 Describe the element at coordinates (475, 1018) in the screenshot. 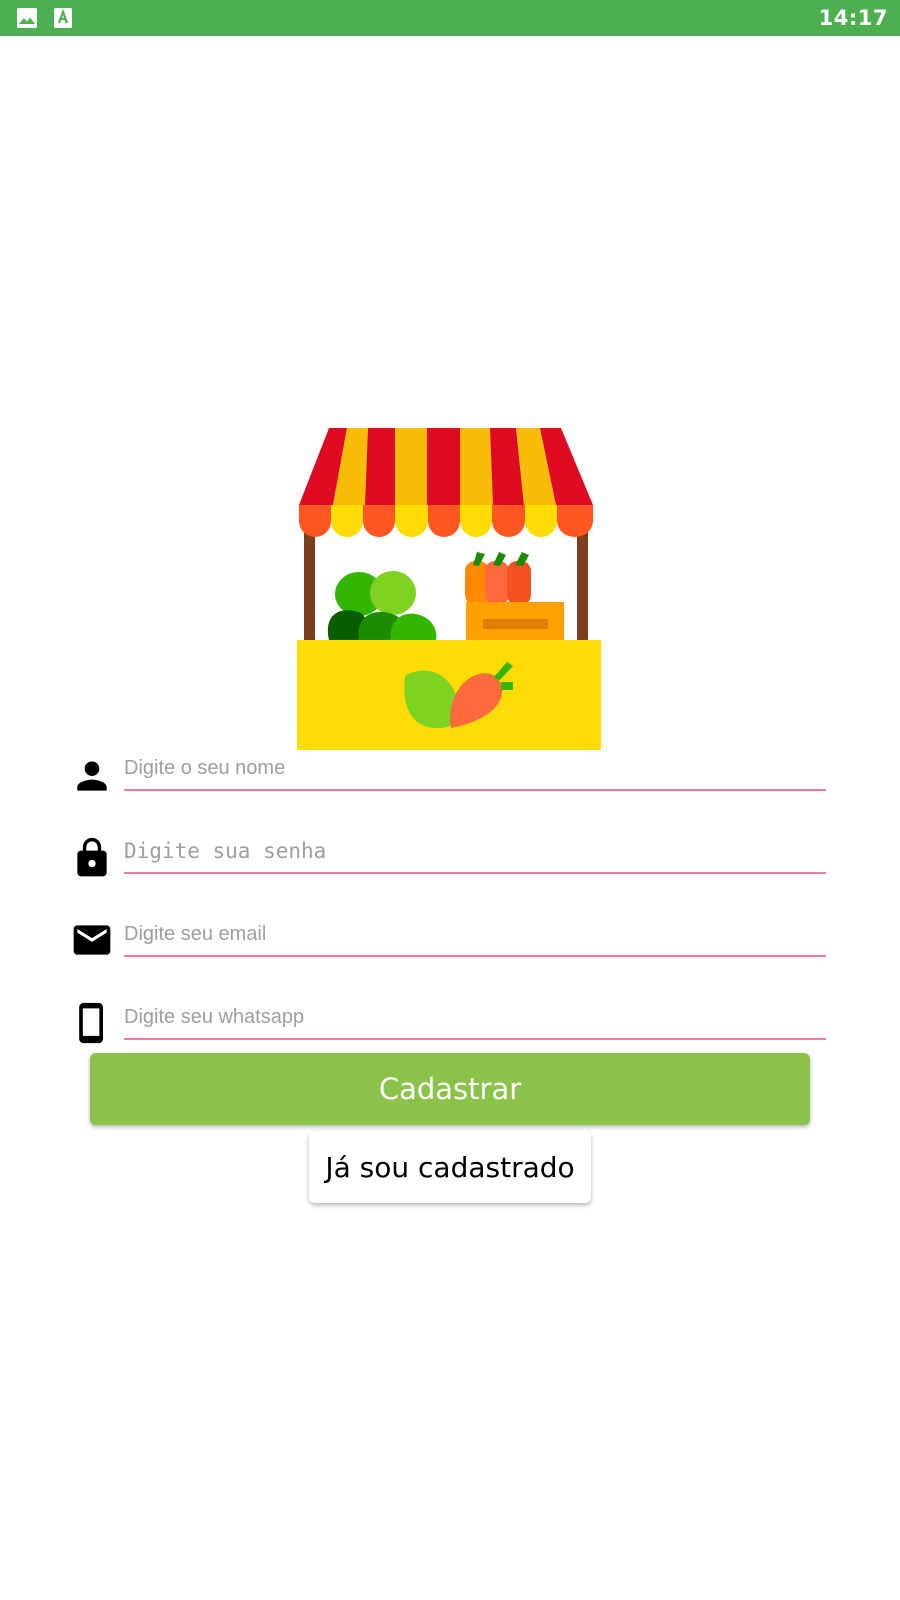

I see `whatsapp-input` at that location.